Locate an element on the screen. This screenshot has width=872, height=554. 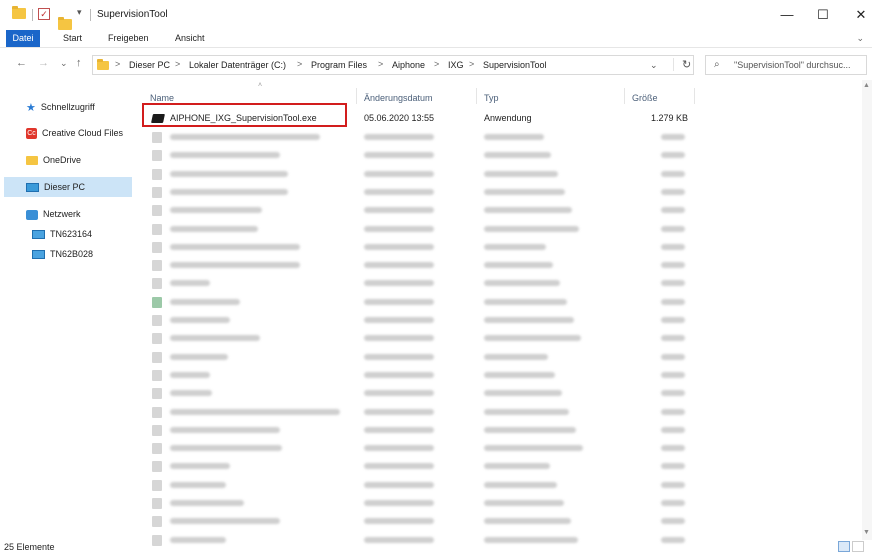
tab-datei: Datei is located at coordinates (23, 38).